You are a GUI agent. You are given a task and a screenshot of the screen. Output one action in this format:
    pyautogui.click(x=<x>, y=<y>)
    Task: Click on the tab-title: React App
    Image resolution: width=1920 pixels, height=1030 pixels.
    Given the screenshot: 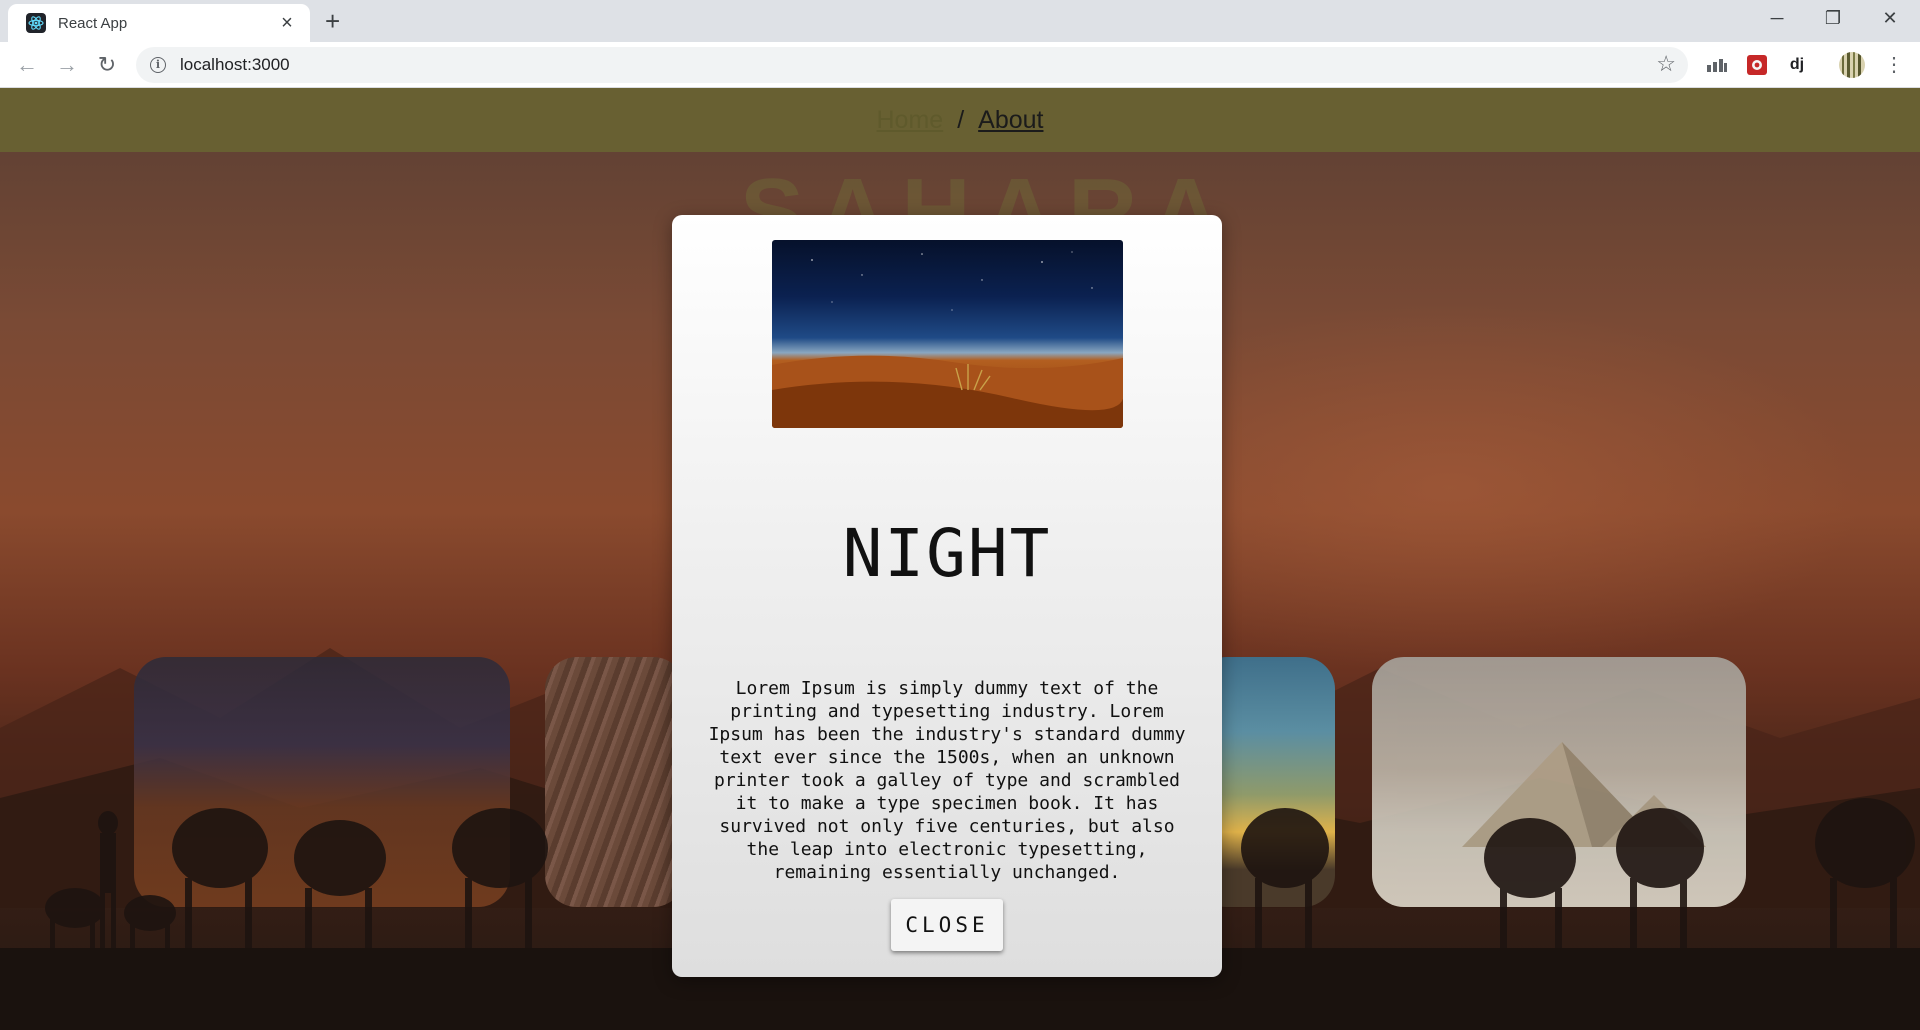 What is the action you would take?
    pyautogui.click(x=93, y=23)
    